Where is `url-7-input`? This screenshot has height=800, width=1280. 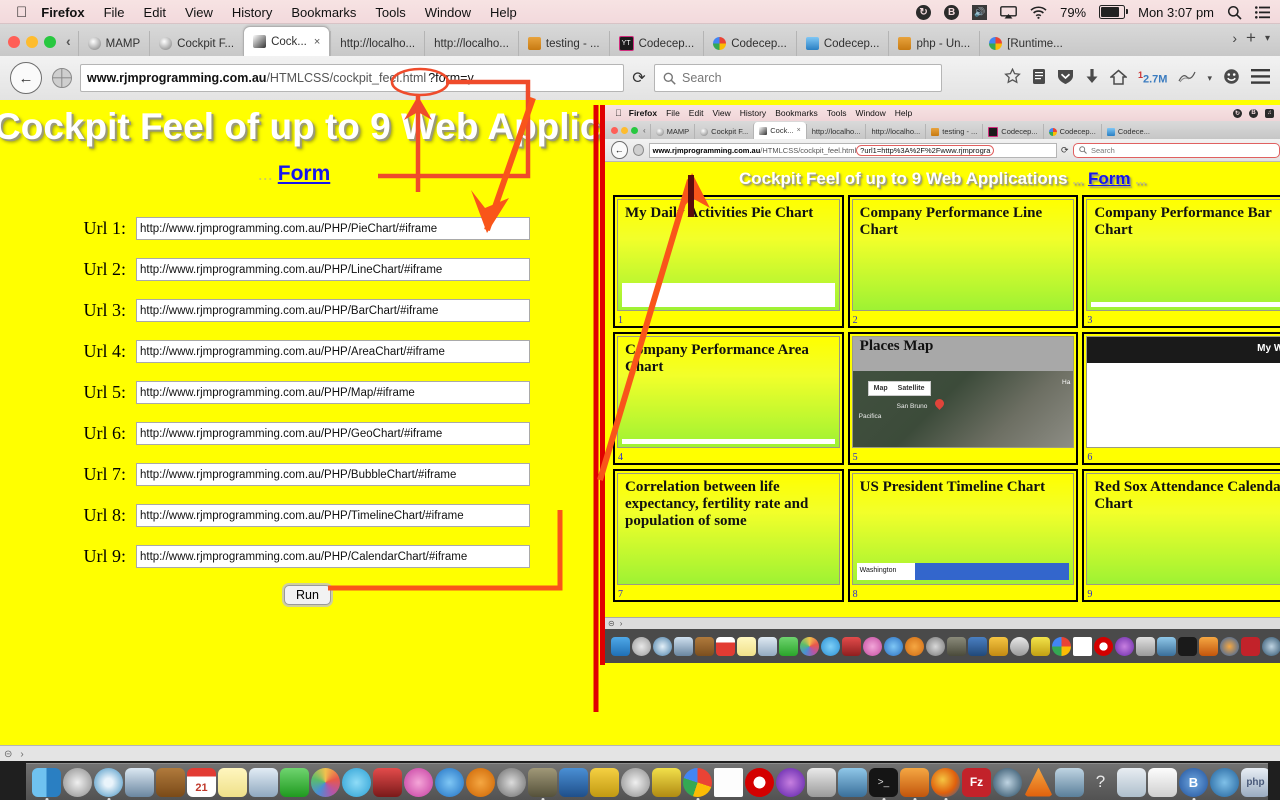
url-7-input is located at coordinates (333, 474).